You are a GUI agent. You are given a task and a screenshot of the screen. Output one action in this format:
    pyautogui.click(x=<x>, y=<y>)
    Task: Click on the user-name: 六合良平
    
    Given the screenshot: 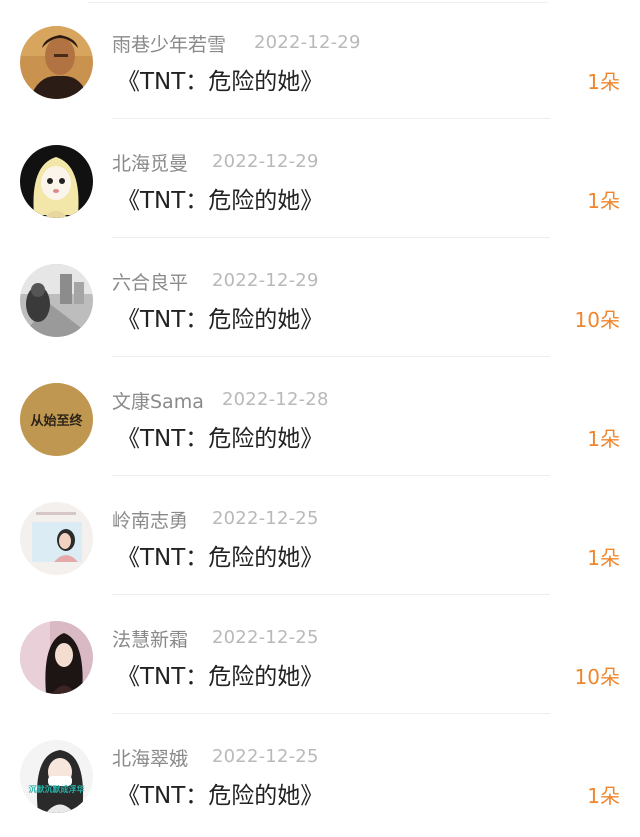 What is the action you would take?
    pyautogui.click(x=150, y=281)
    